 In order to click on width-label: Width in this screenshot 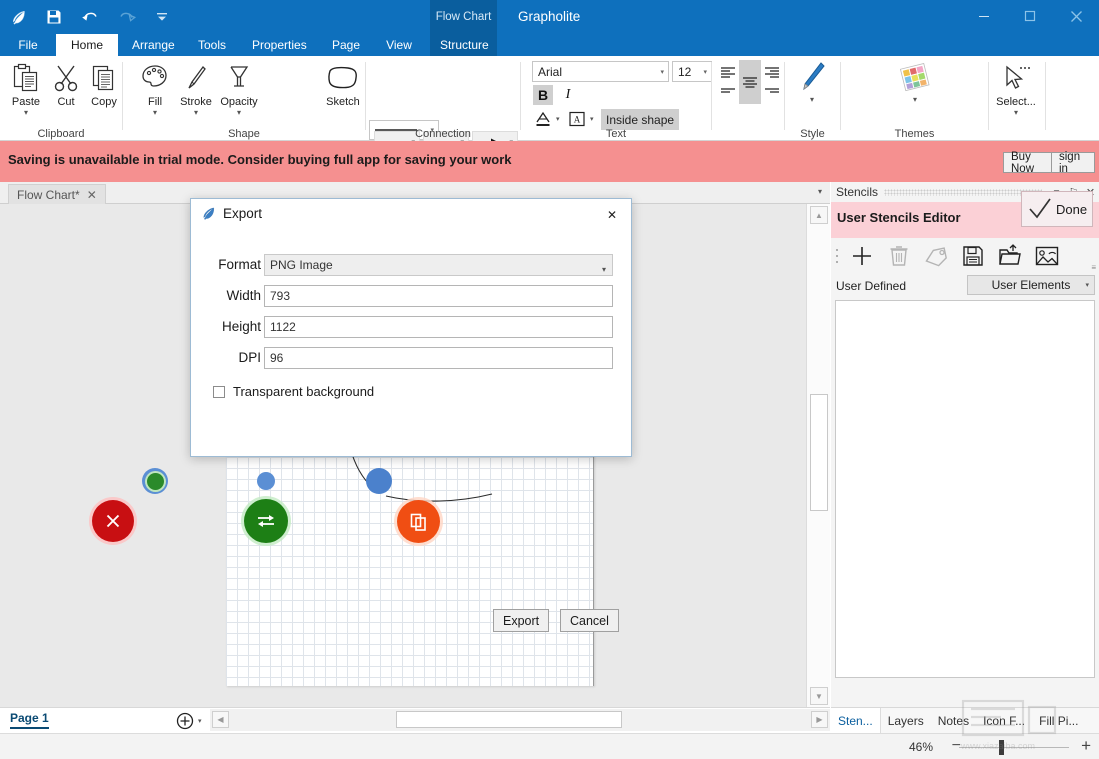, I will do `click(243, 295)`.